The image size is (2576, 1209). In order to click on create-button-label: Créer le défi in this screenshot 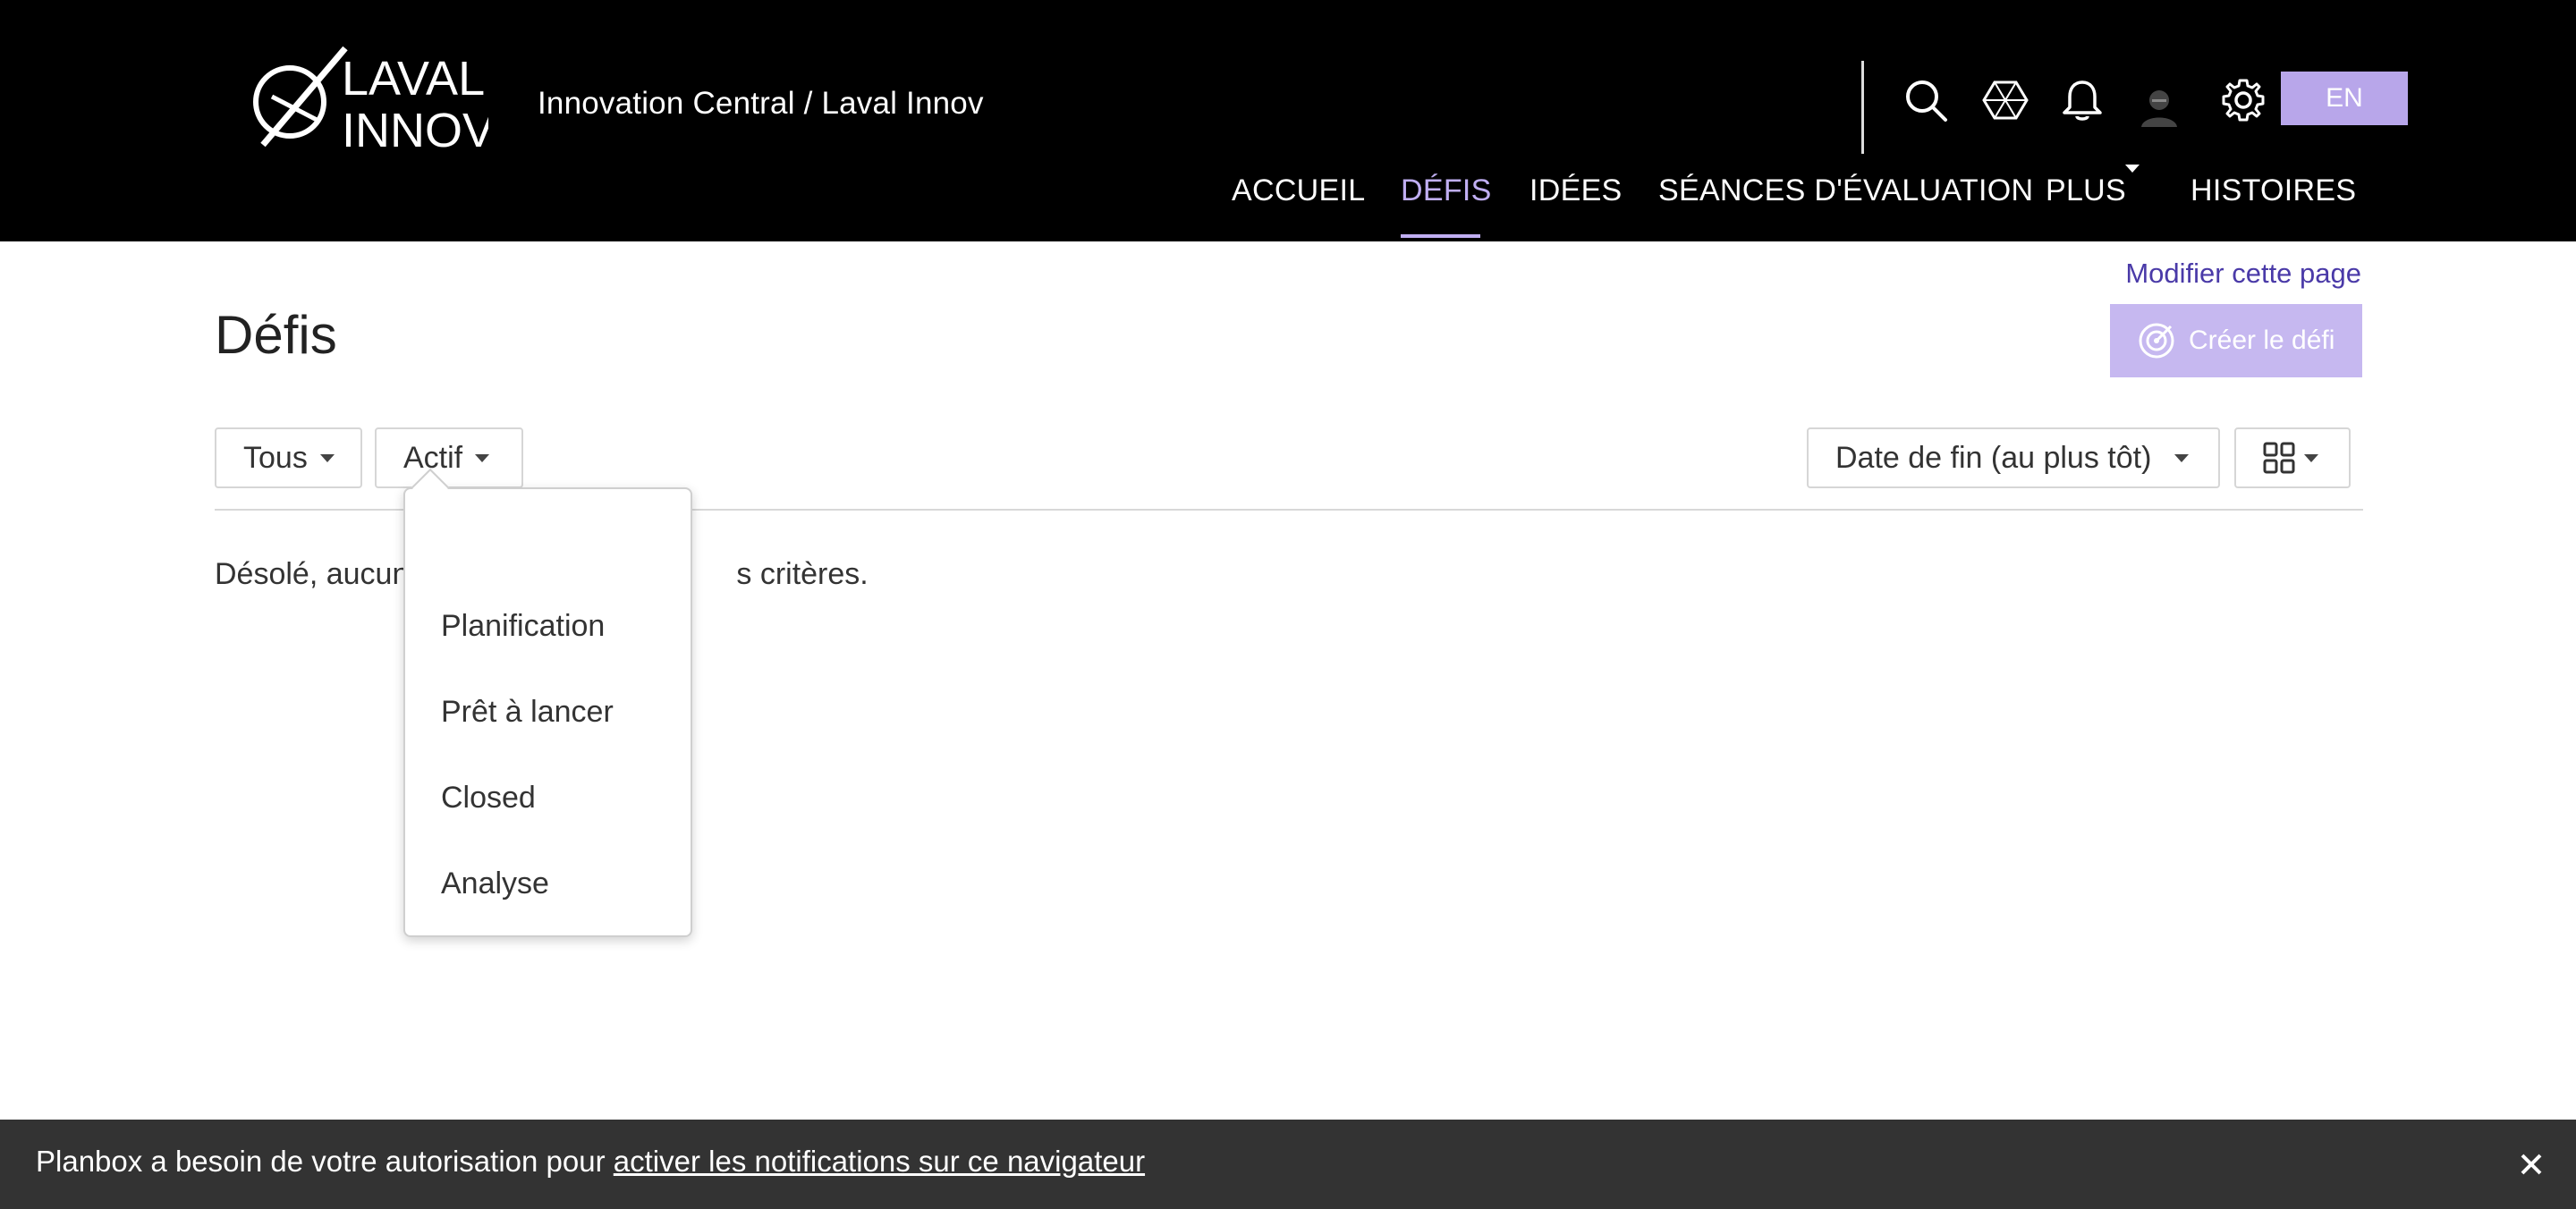, I will do `click(2262, 340)`.